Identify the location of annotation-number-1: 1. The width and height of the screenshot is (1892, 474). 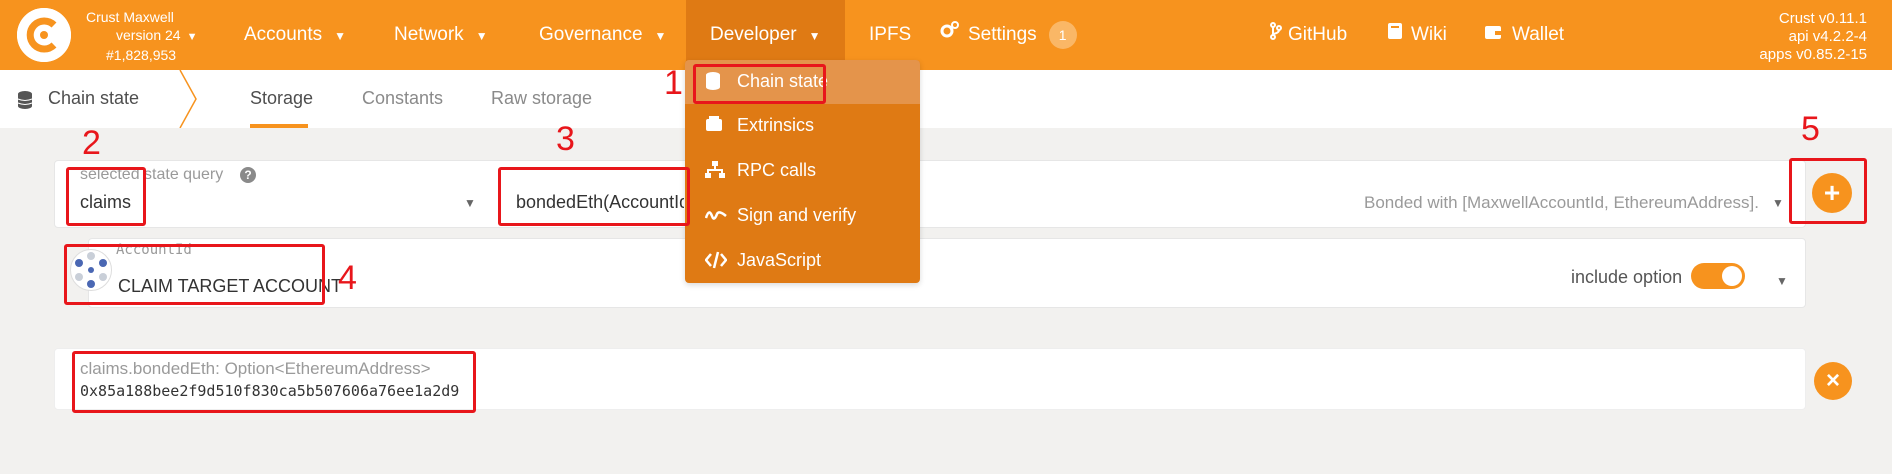
(673, 83).